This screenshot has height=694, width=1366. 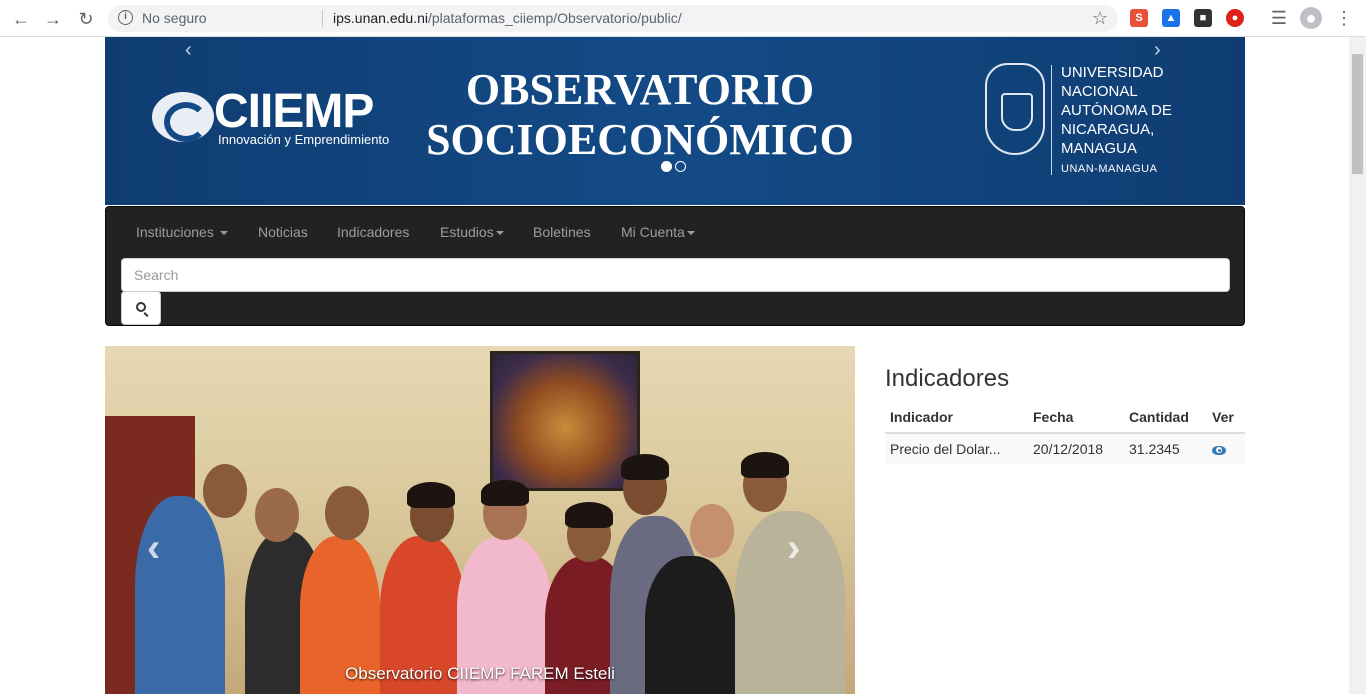 I want to click on banner-prev-arrow: ‹, so click(x=188, y=50).